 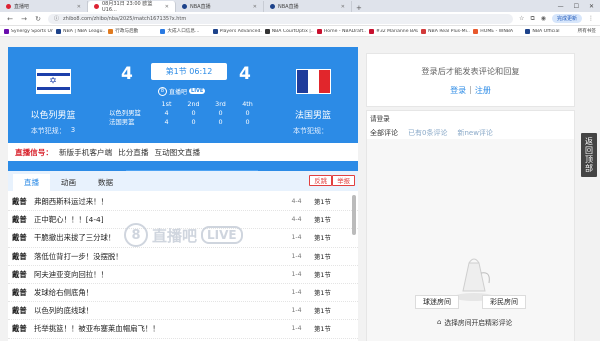 What do you see at coordinates (132, 7) in the screenshot?
I see `browser-tab-active: 08月31日 23:00 欧篮U16... ✕` at bounding box center [132, 7].